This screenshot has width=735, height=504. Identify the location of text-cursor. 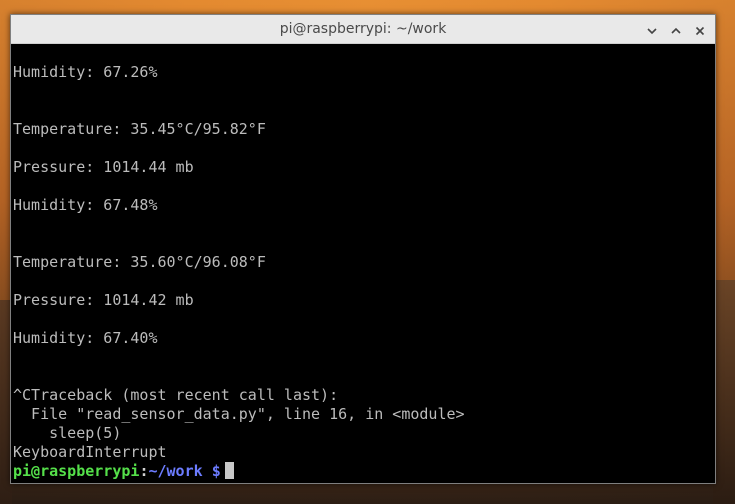
(229, 470).